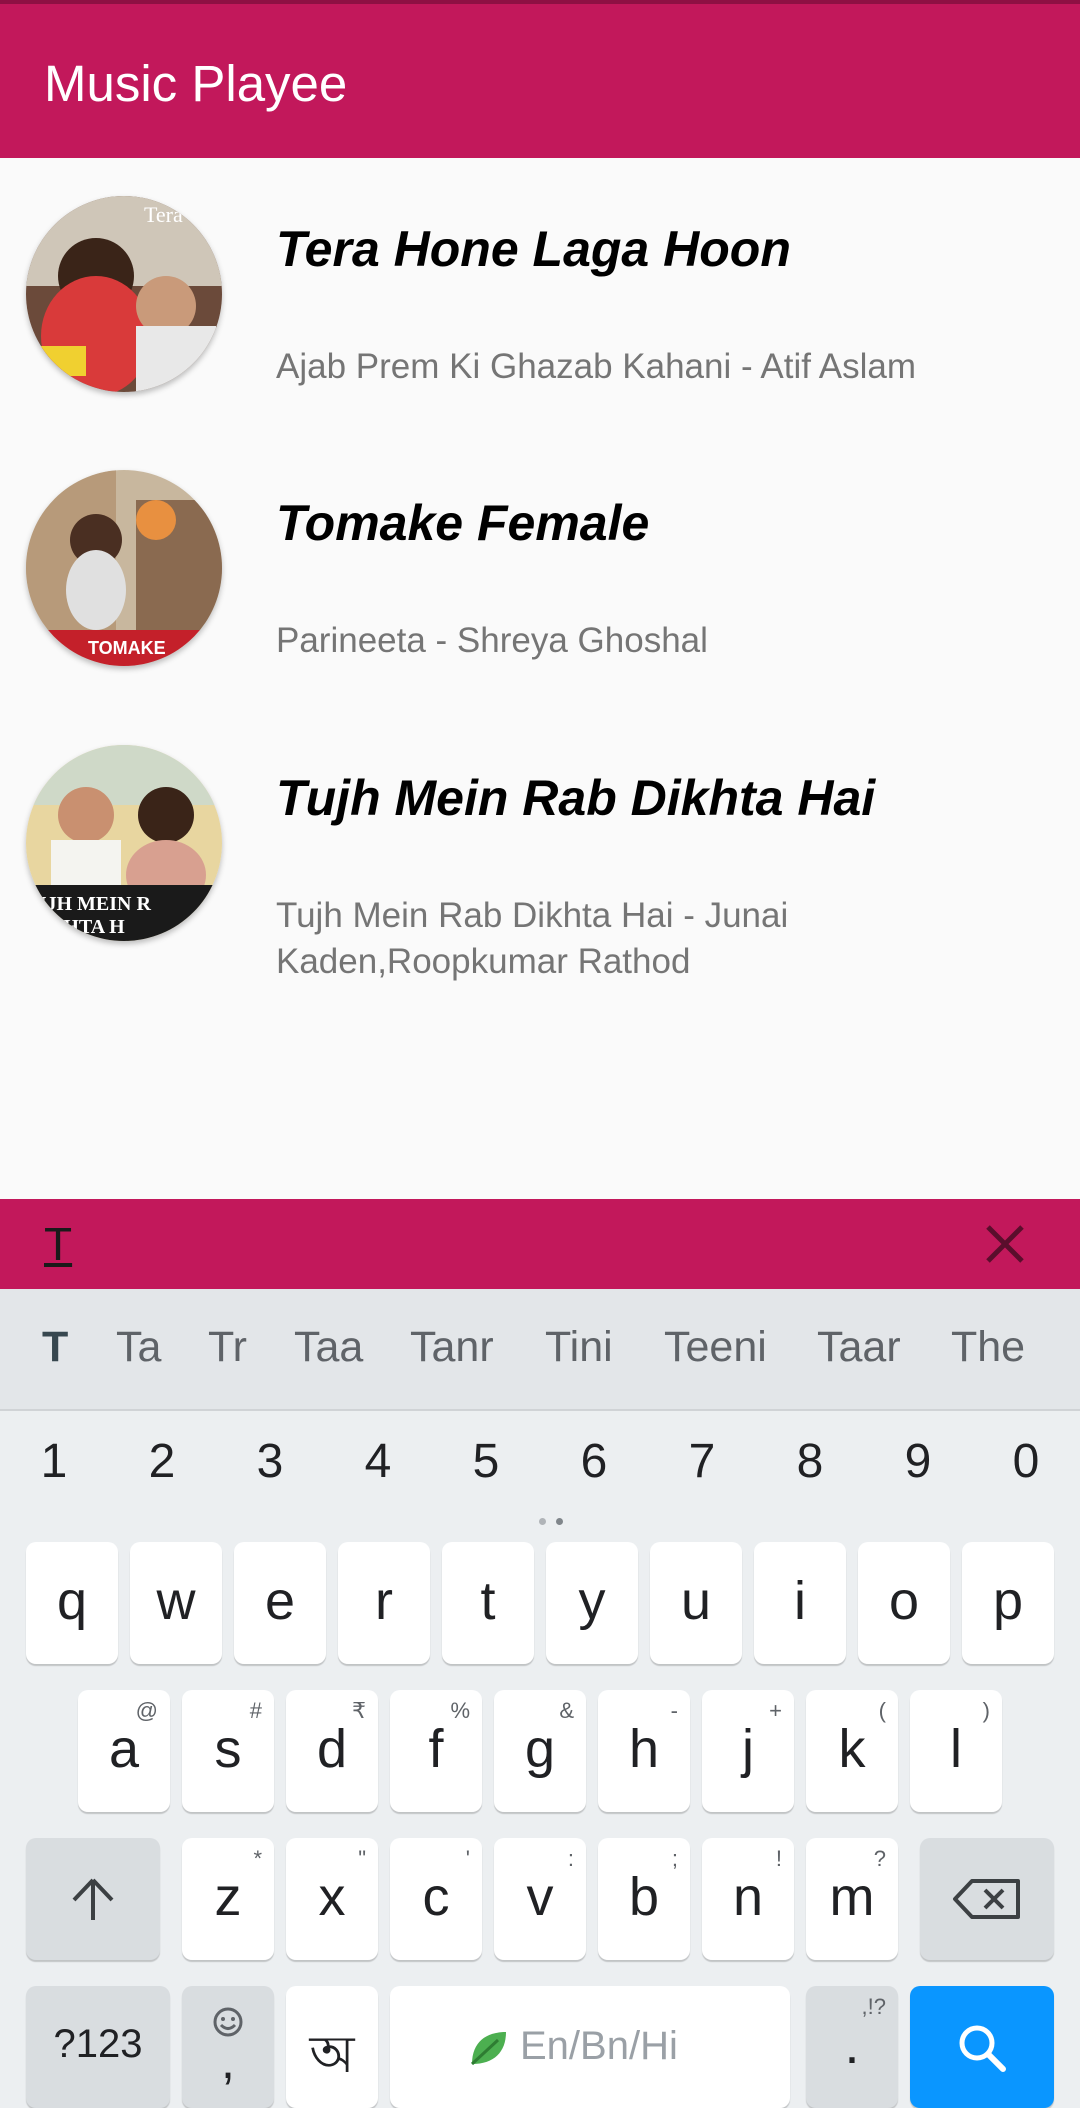 The width and height of the screenshot is (1080, 2108). Describe the element at coordinates (332, 1899) in the screenshot. I see `key-x: " x` at that location.